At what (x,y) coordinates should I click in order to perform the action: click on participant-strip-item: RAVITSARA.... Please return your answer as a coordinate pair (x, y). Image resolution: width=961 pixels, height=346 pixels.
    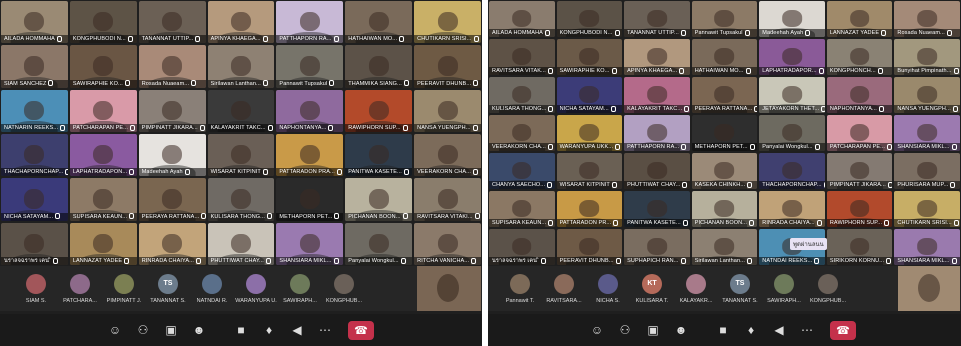
    Looking at the image, I should click on (564, 288).